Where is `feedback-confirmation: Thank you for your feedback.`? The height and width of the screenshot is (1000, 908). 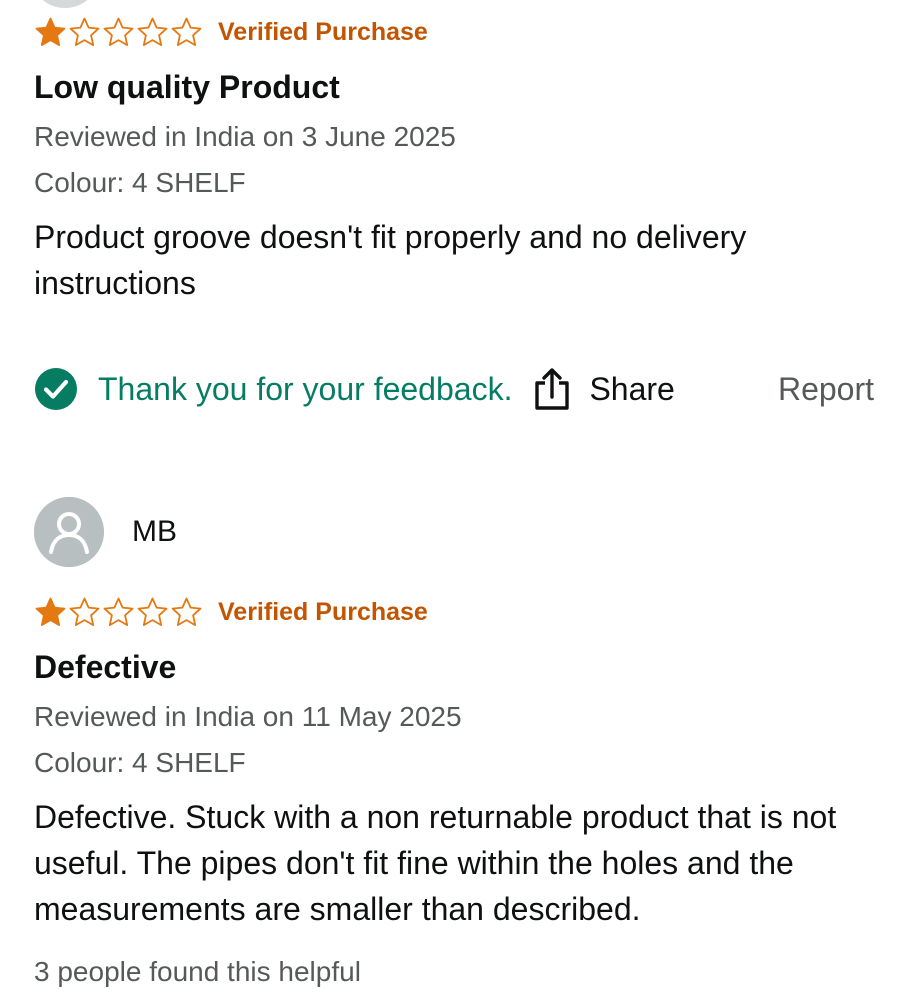
feedback-confirmation: Thank you for your feedback. is located at coordinates (305, 388).